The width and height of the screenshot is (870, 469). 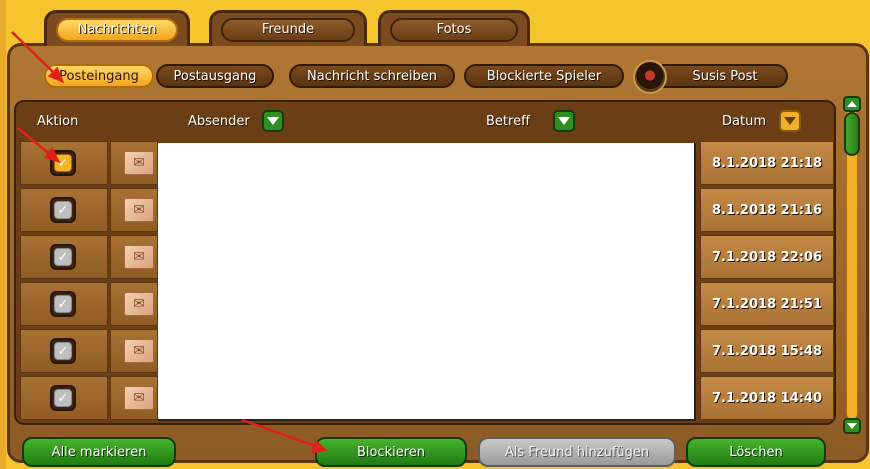 I want to click on tab-nachrichten: Nachrichten, so click(x=117, y=28).